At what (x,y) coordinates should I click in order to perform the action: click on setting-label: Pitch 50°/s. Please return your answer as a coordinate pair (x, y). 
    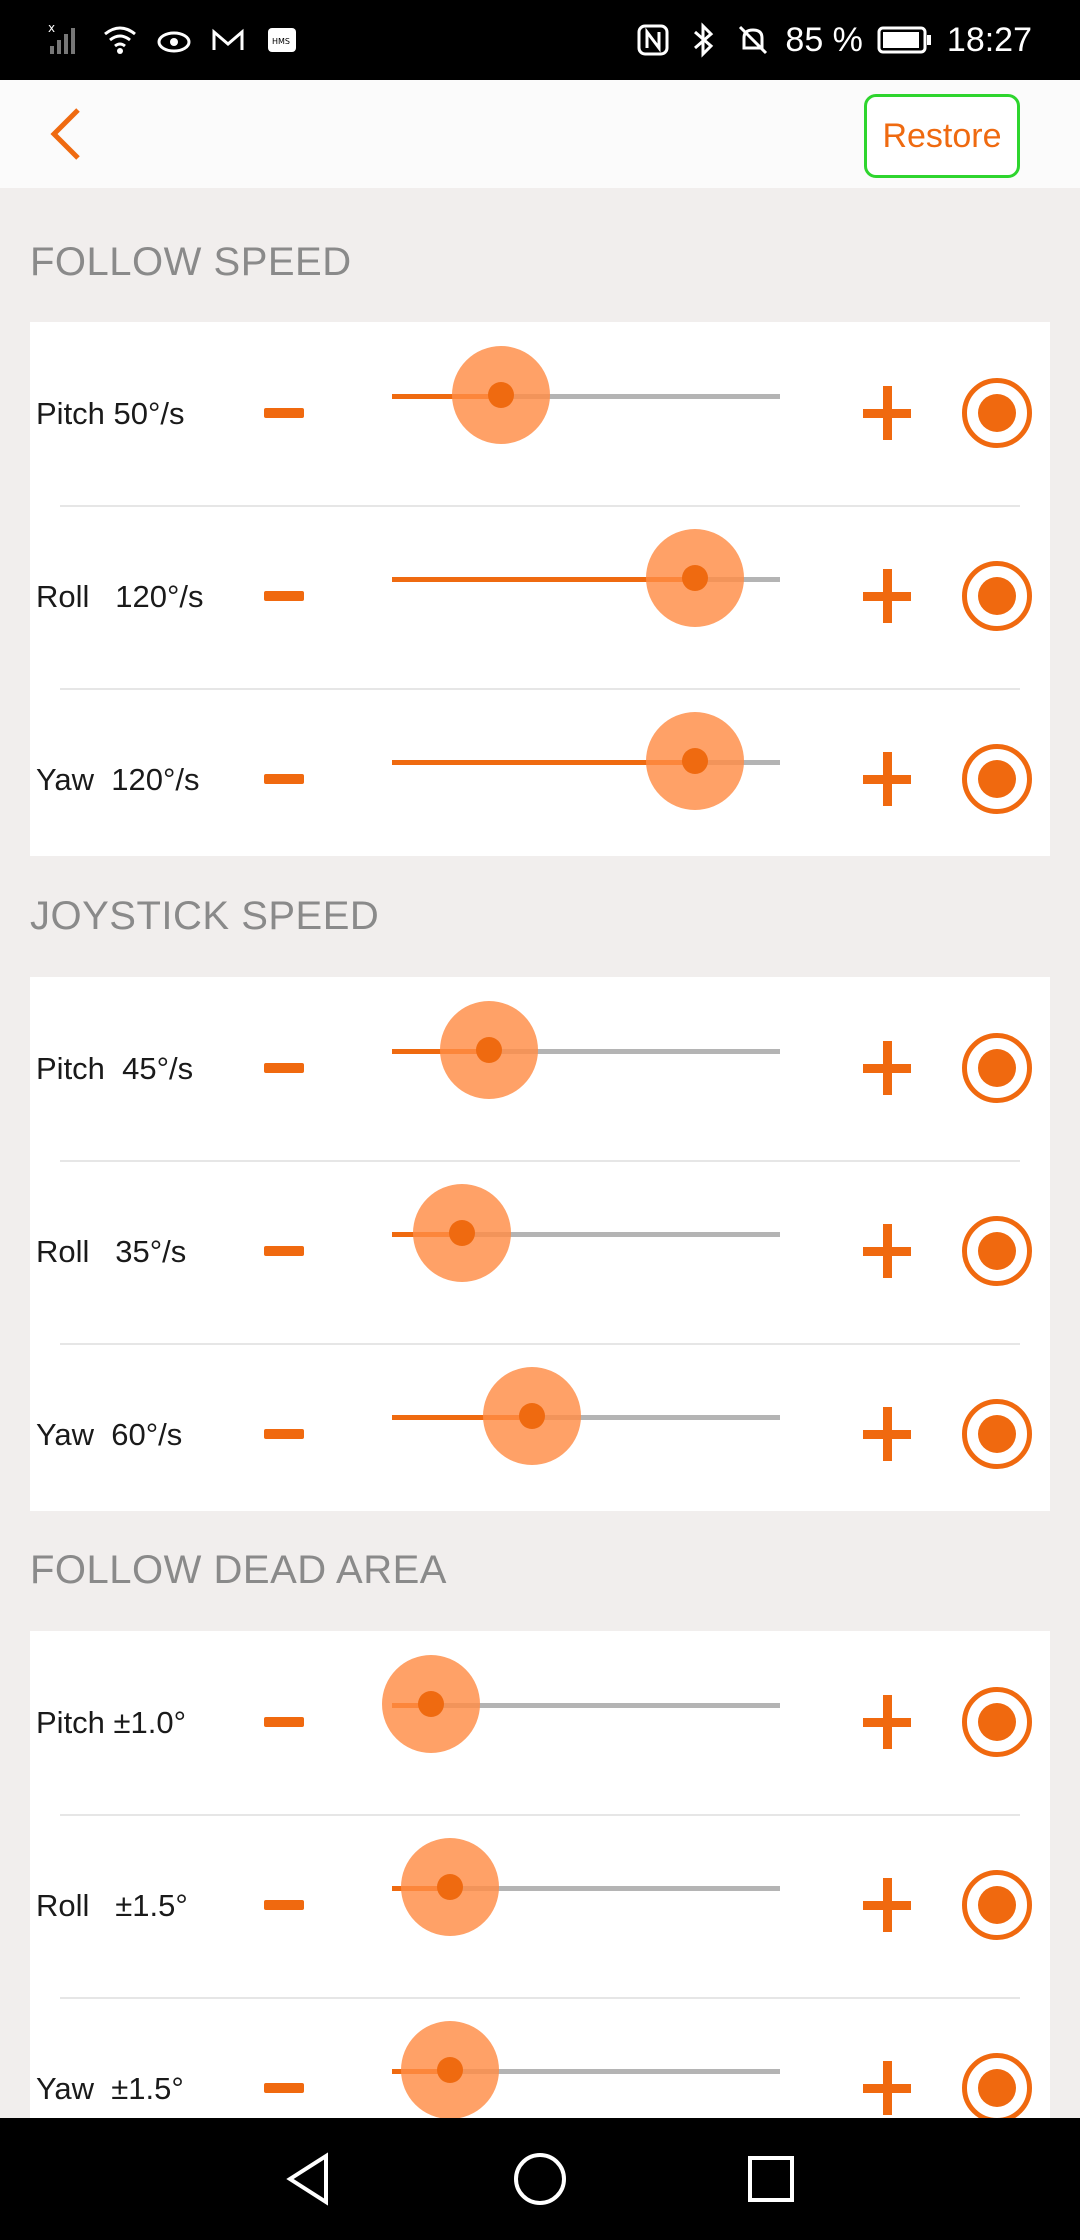
    Looking at the image, I should click on (110, 413).